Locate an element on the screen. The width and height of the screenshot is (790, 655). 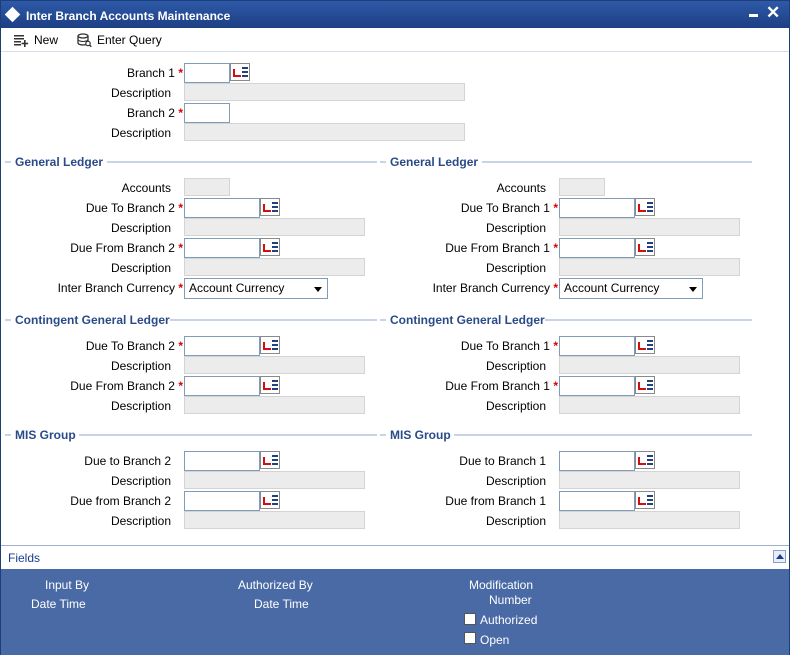
right-mis-due-to-description-label: Description is located at coordinates (515, 481).